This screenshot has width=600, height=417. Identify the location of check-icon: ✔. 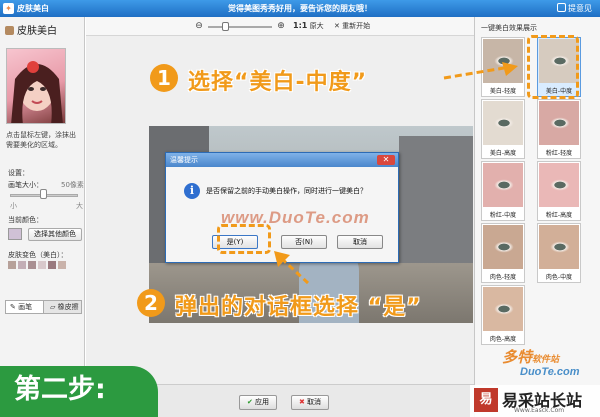
(249, 402).